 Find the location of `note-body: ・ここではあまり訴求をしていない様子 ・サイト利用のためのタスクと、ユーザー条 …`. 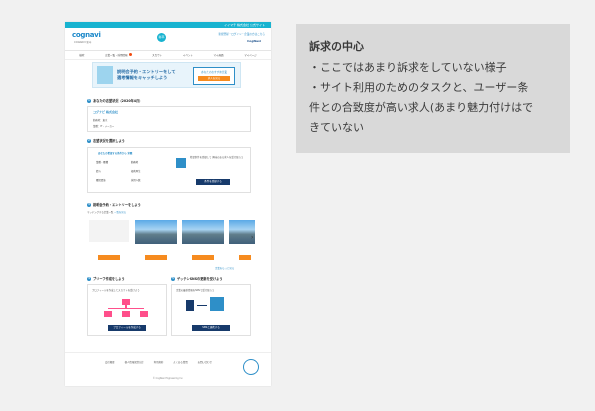

note-body: ・ここではあまり訴求をしていない様子 ・サイト利用のためのタスクと、ユーザー条 … is located at coordinates (434, 98).